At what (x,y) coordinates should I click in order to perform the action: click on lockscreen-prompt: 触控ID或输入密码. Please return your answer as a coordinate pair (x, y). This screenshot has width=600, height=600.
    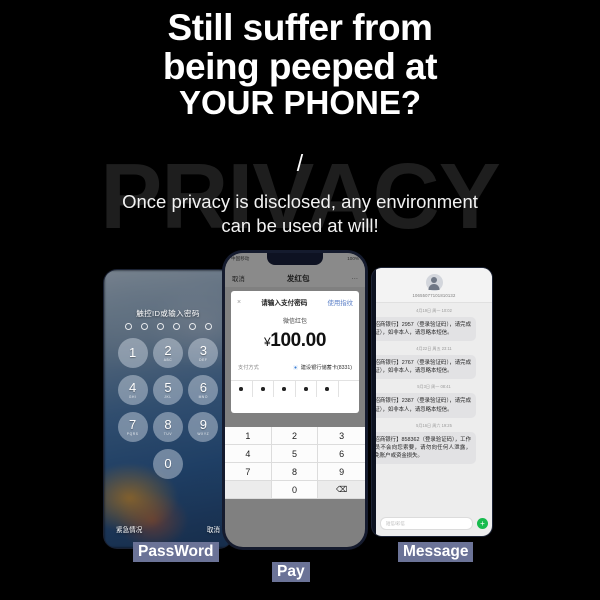
    Looking at the image, I should click on (168, 313).